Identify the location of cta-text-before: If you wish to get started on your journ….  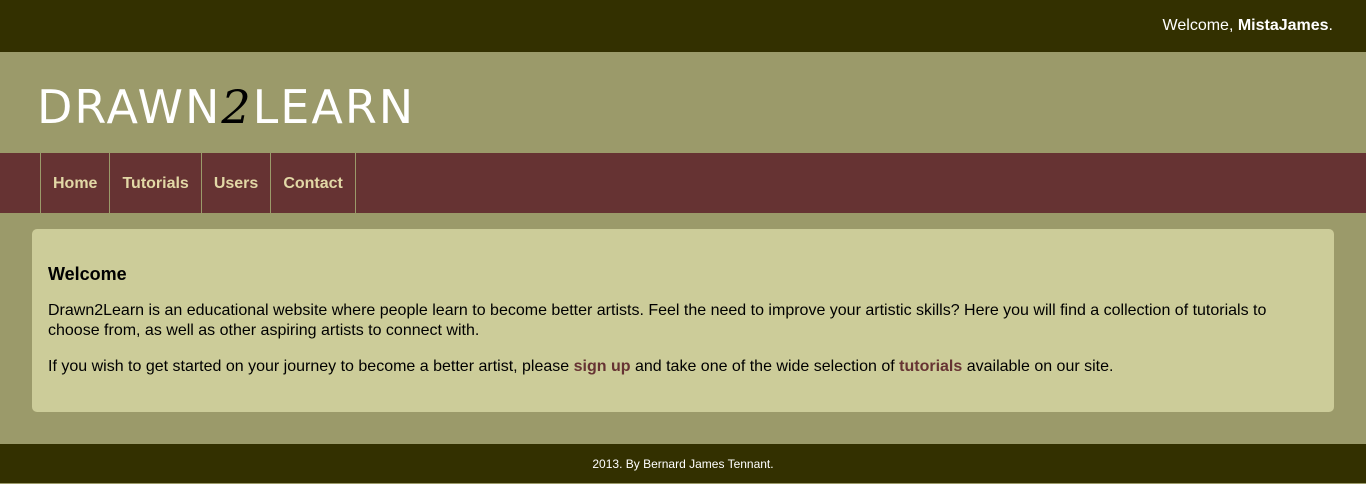
(311, 366).